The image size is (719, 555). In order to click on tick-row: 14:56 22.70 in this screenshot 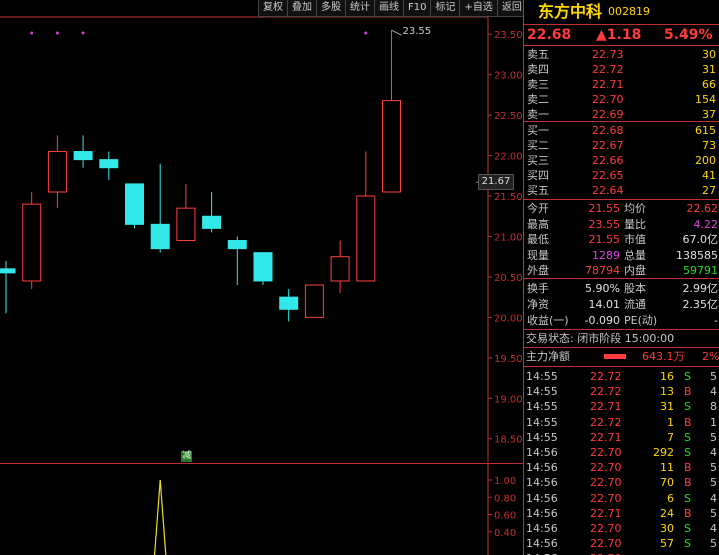, I will do `click(621, 553)`.